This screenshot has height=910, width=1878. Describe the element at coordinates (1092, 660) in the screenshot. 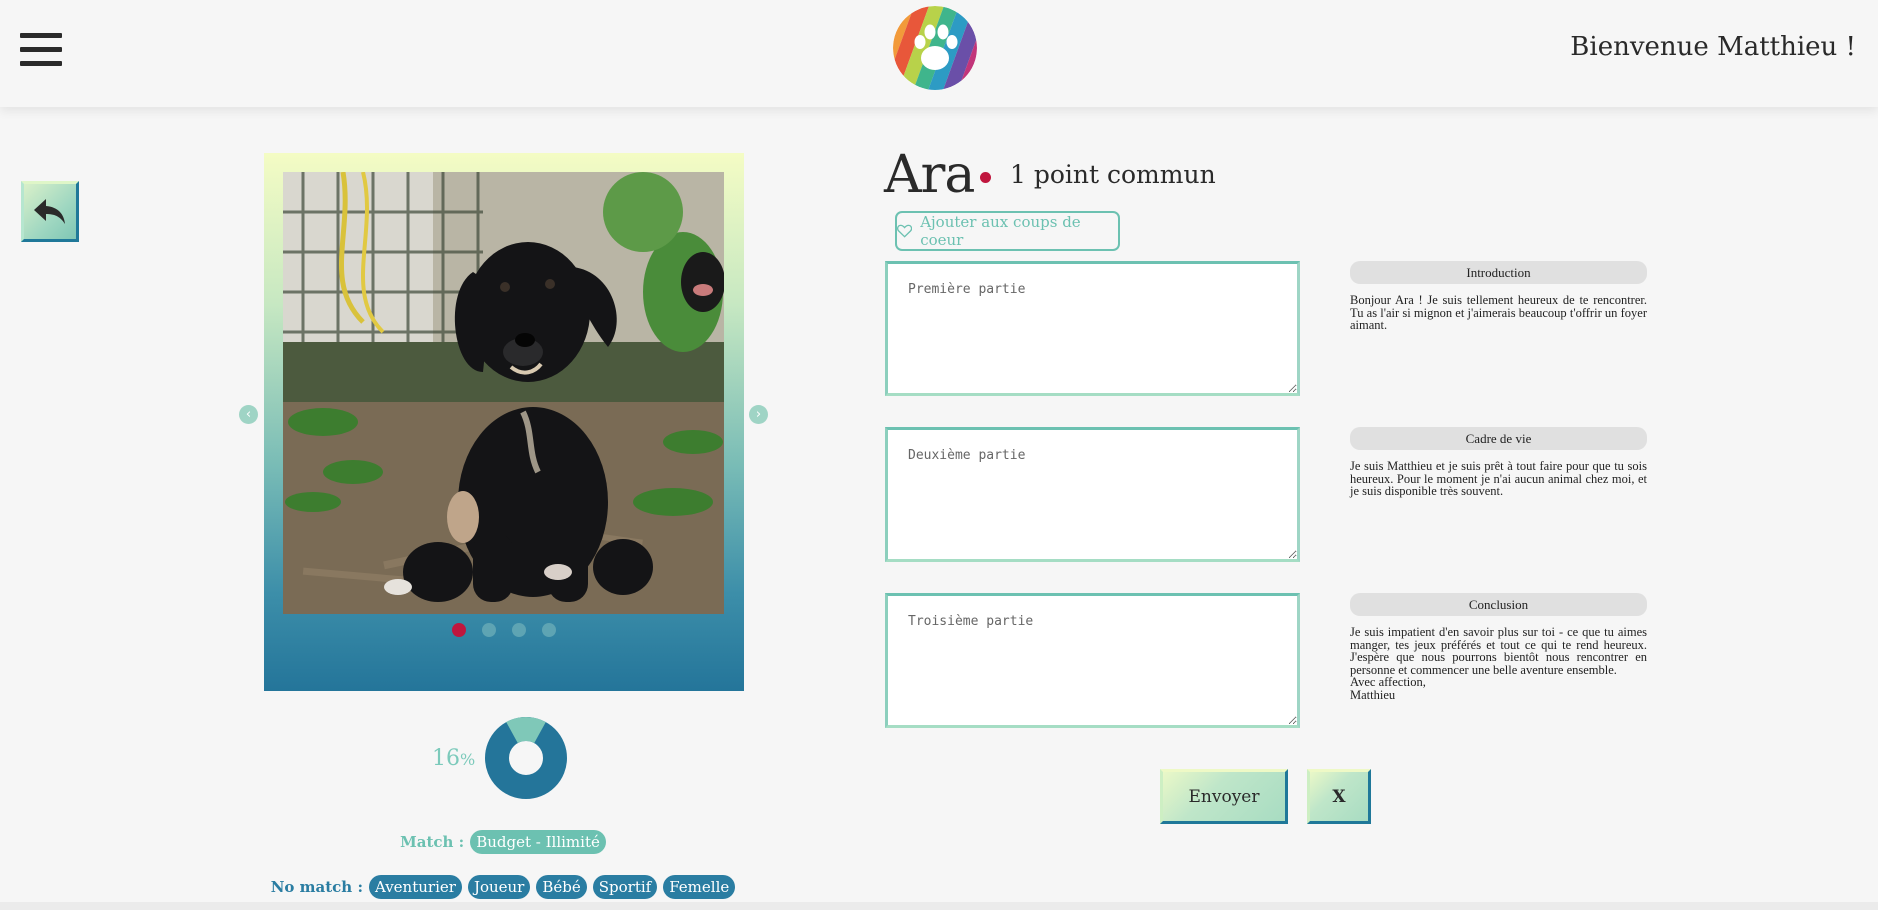

I see `third-part-input` at that location.